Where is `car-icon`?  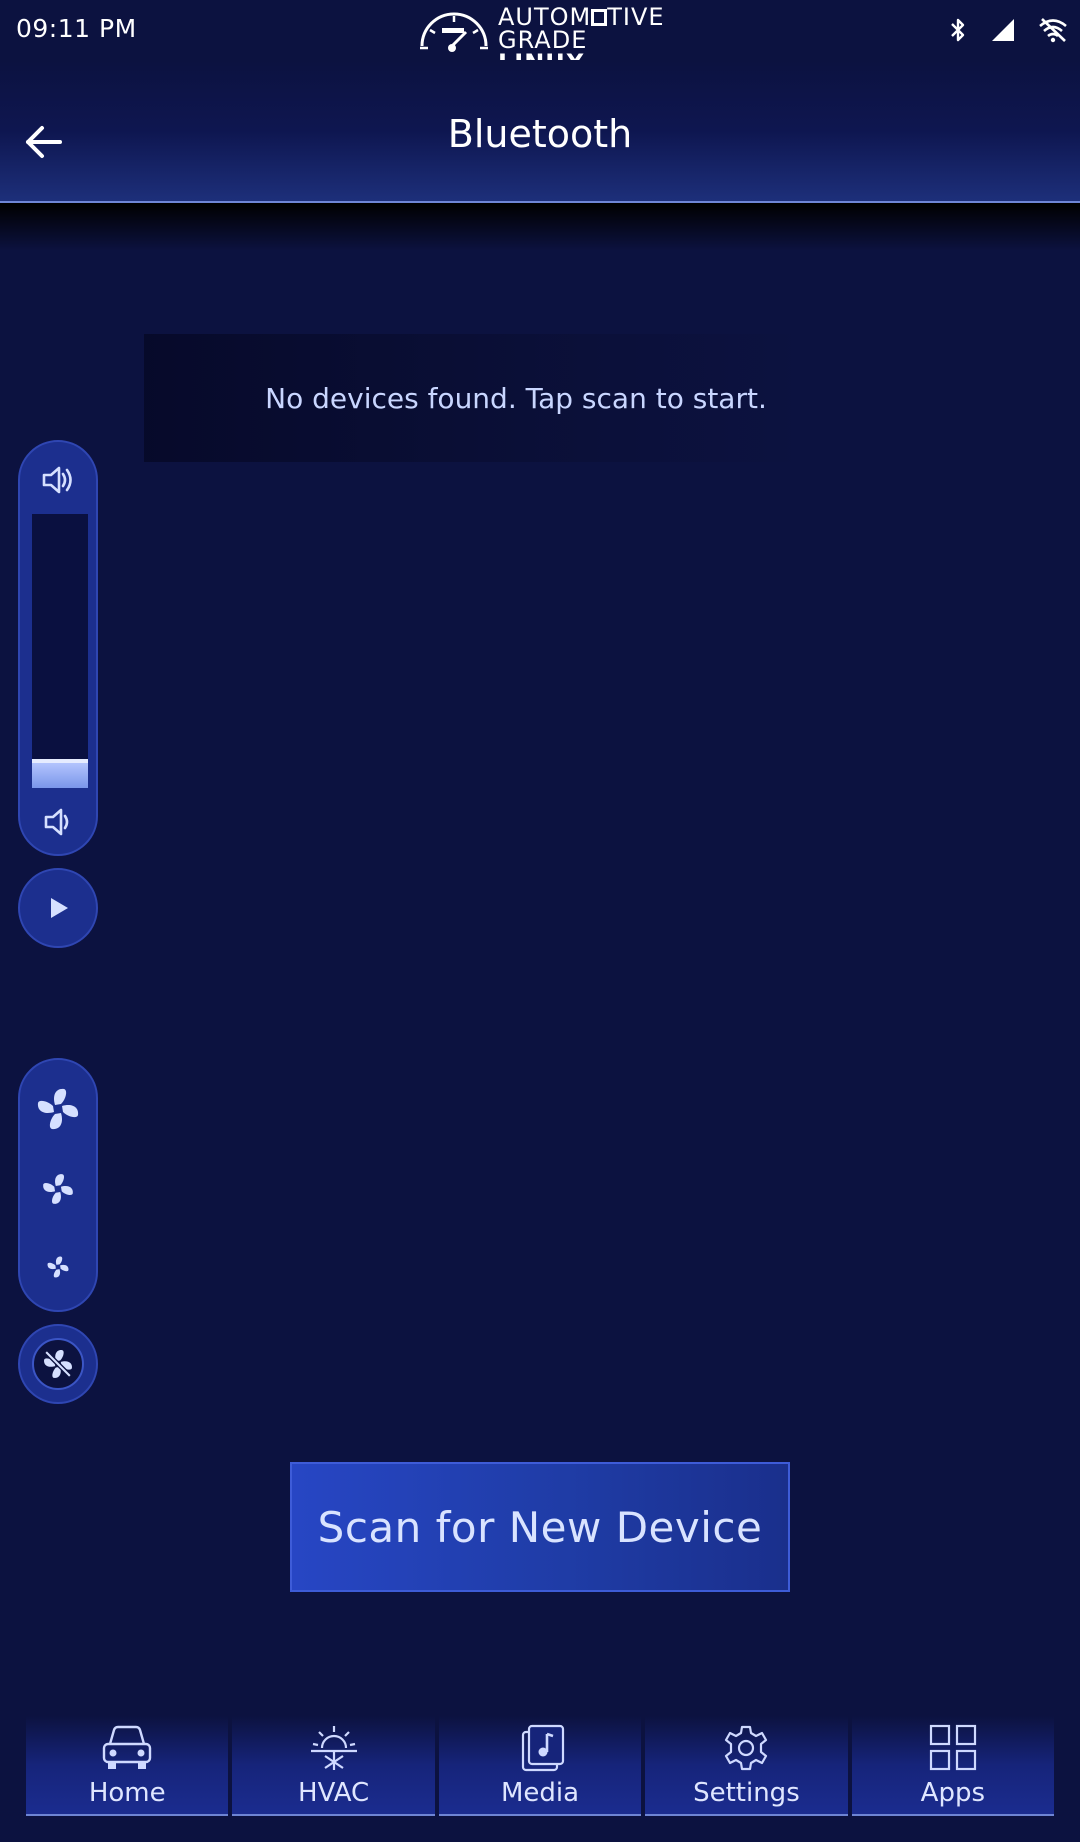
car-icon is located at coordinates (127, 1747).